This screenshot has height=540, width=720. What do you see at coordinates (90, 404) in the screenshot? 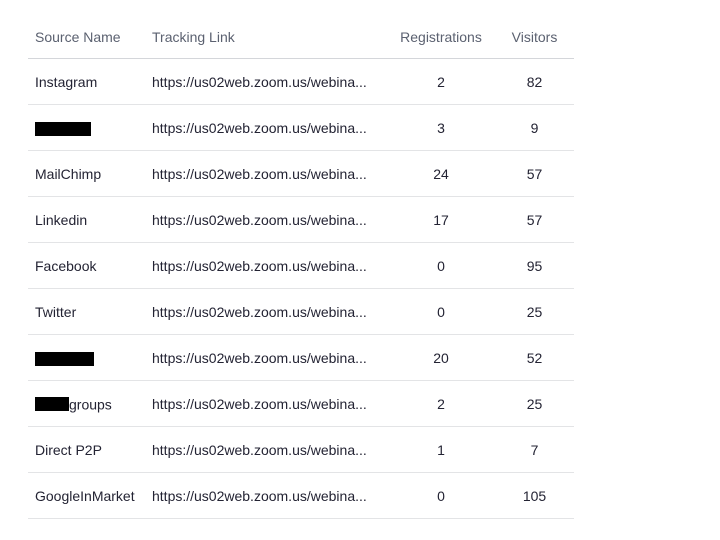
I see `source-name-suffix: groups` at bounding box center [90, 404].